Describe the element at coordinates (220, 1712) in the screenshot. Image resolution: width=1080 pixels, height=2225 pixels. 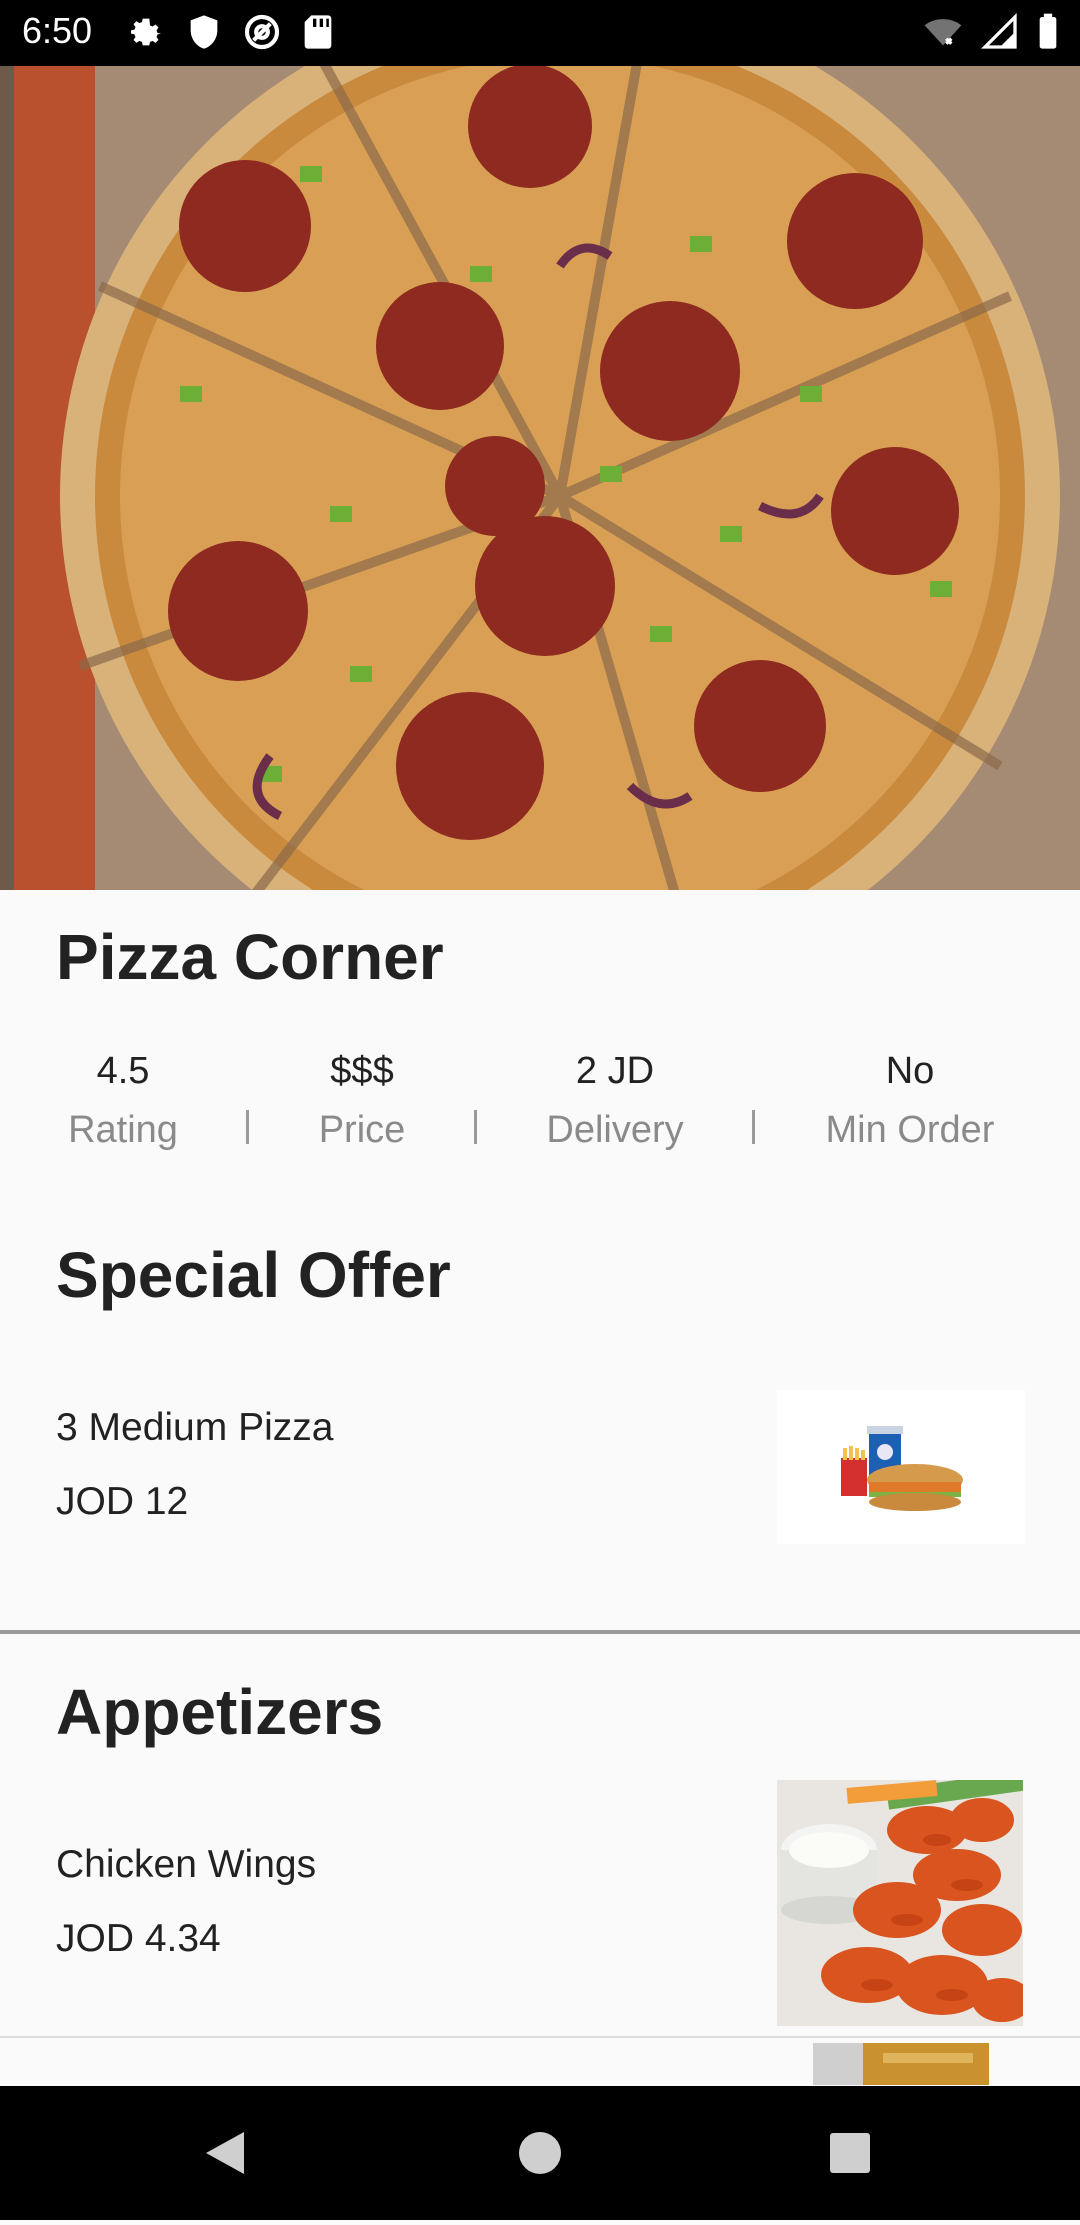
I see `section-title-appetizers: Appetizers` at that location.